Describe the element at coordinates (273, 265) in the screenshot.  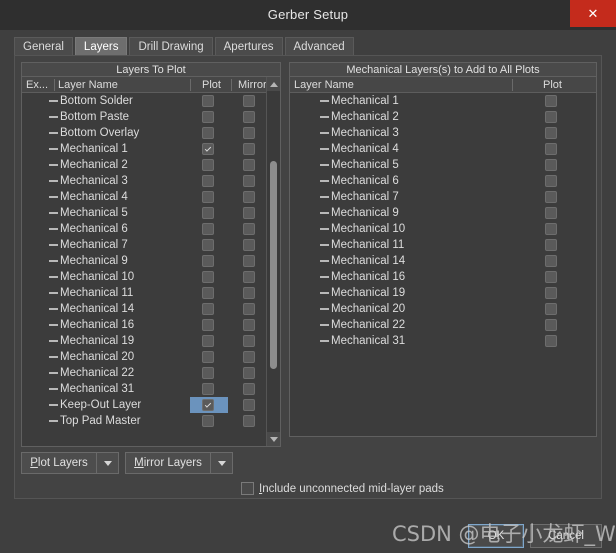
I see `scrollbar-thumb` at that location.